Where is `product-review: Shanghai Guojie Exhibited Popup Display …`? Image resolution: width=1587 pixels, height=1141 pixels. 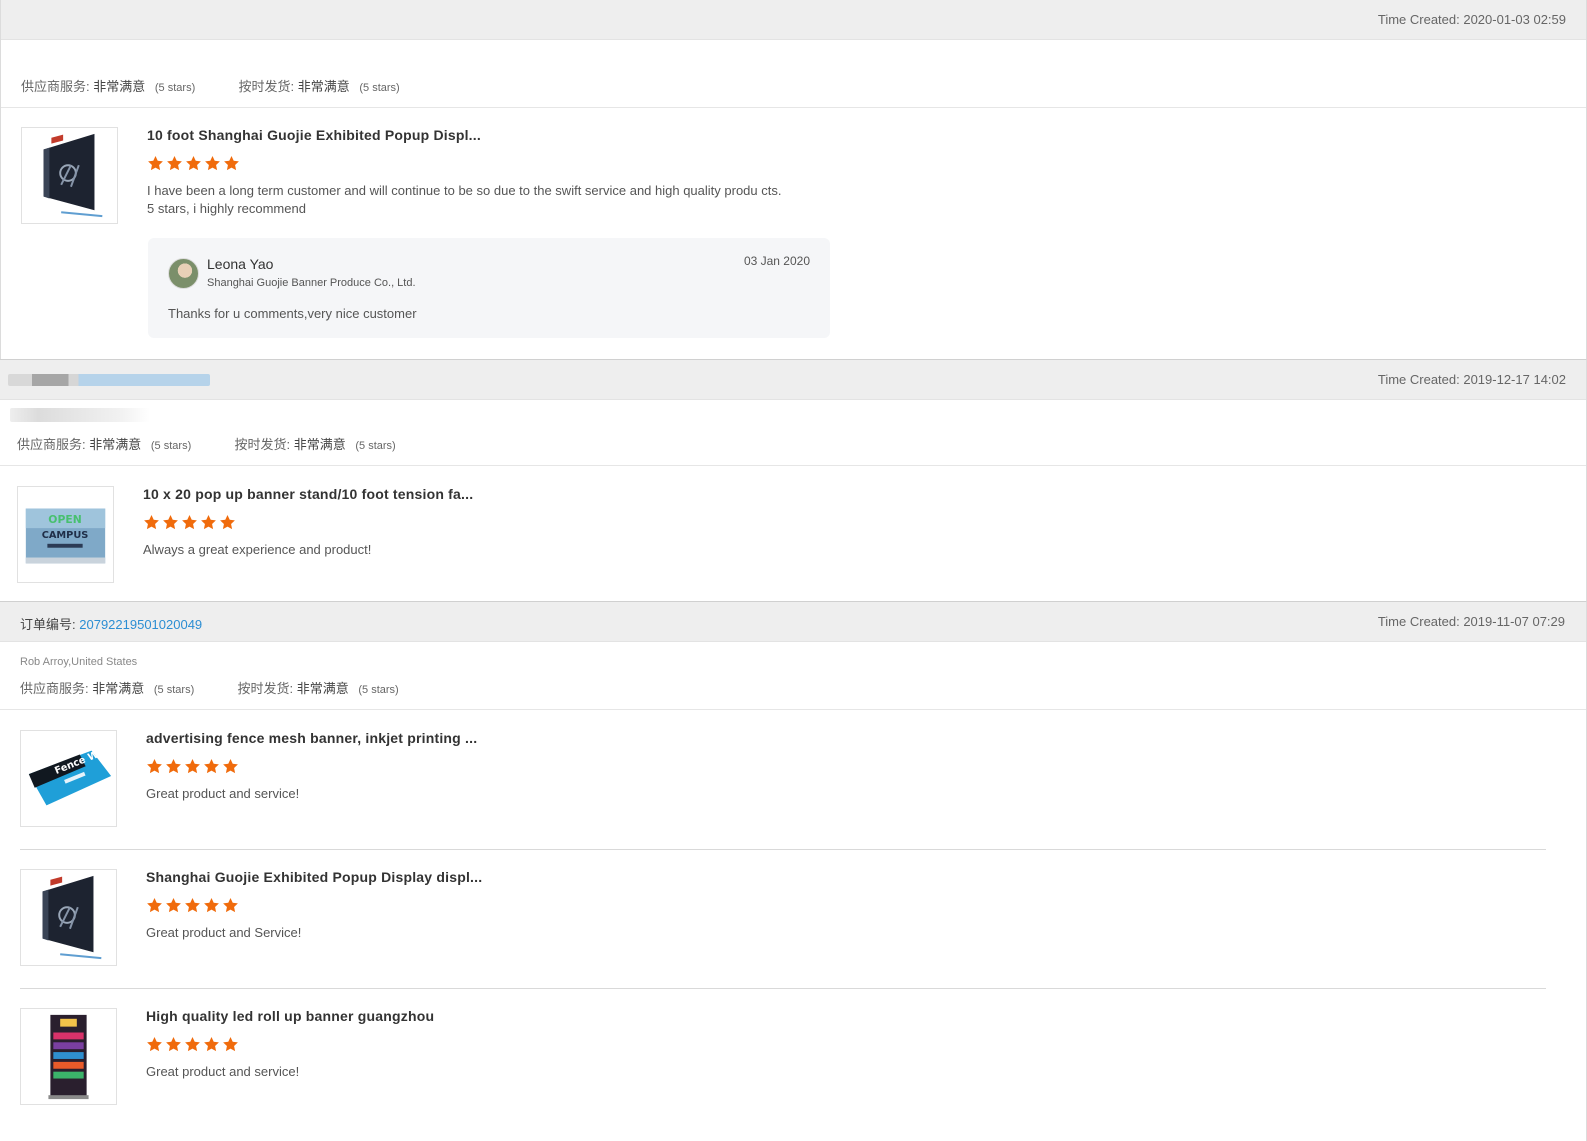 product-review: Shanghai Guojie Exhibited Popup Display … is located at coordinates (793, 919).